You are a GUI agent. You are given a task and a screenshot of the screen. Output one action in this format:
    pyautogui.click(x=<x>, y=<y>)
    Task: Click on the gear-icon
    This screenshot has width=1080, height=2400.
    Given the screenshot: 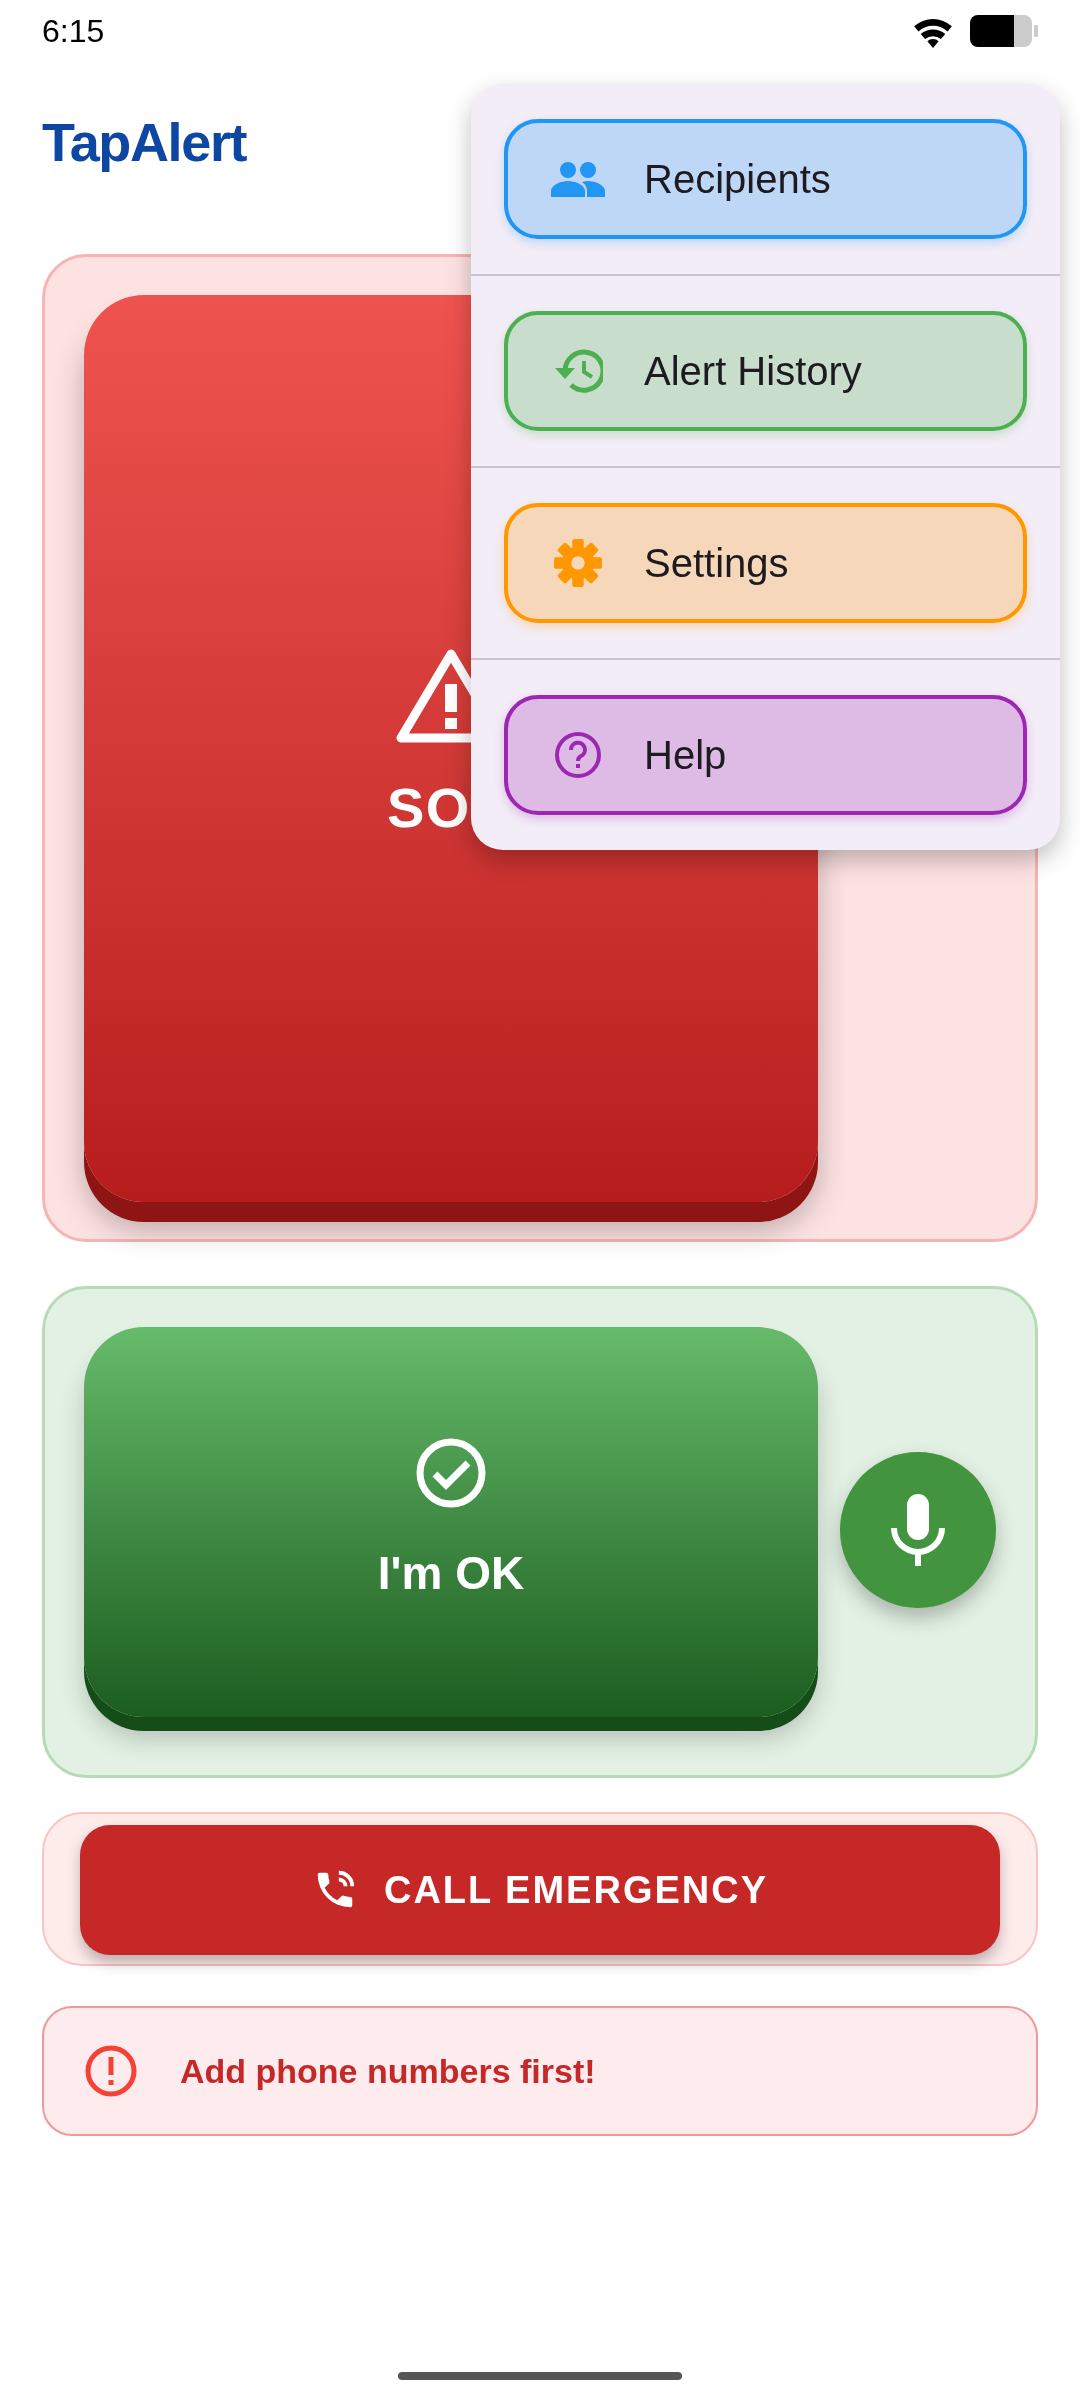 What is the action you would take?
    pyautogui.click(x=578, y=563)
    